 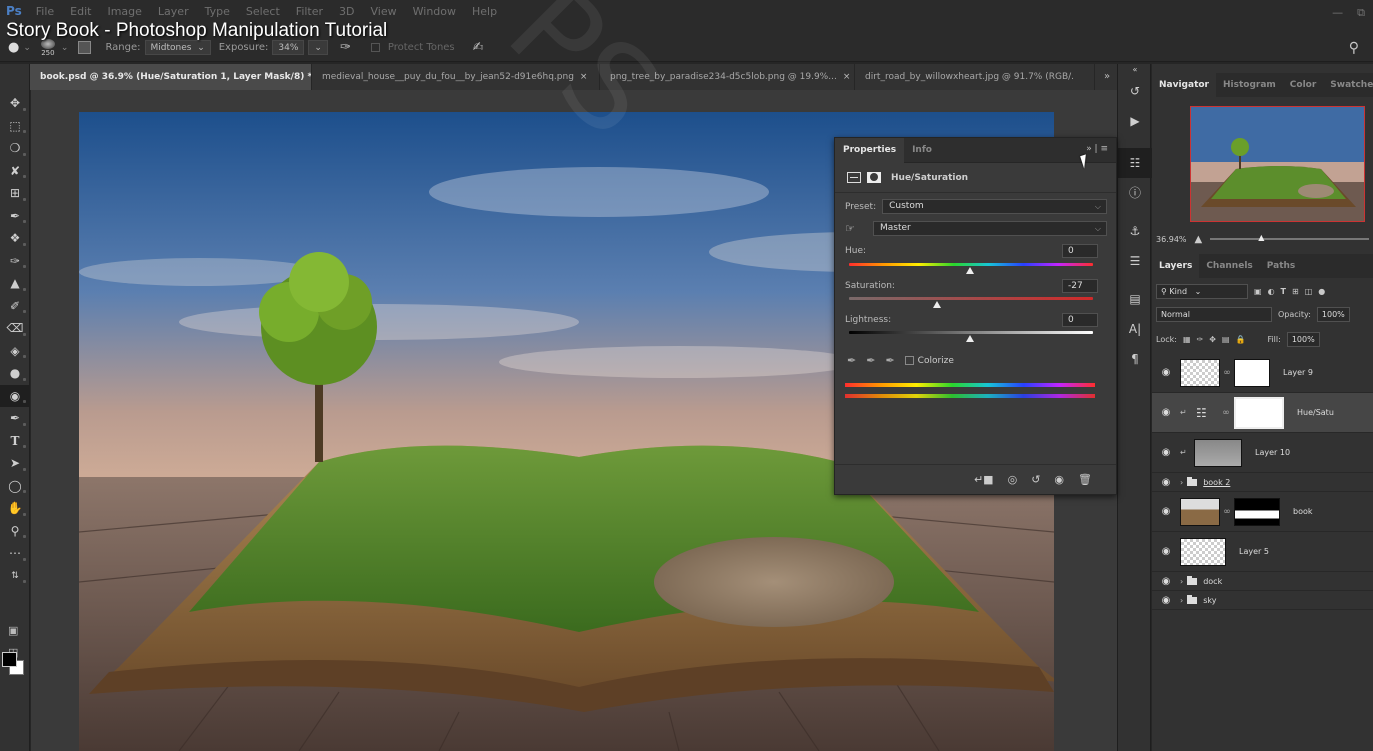 I want to click on zoom-slider: ▲, so click(x=1289, y=237).